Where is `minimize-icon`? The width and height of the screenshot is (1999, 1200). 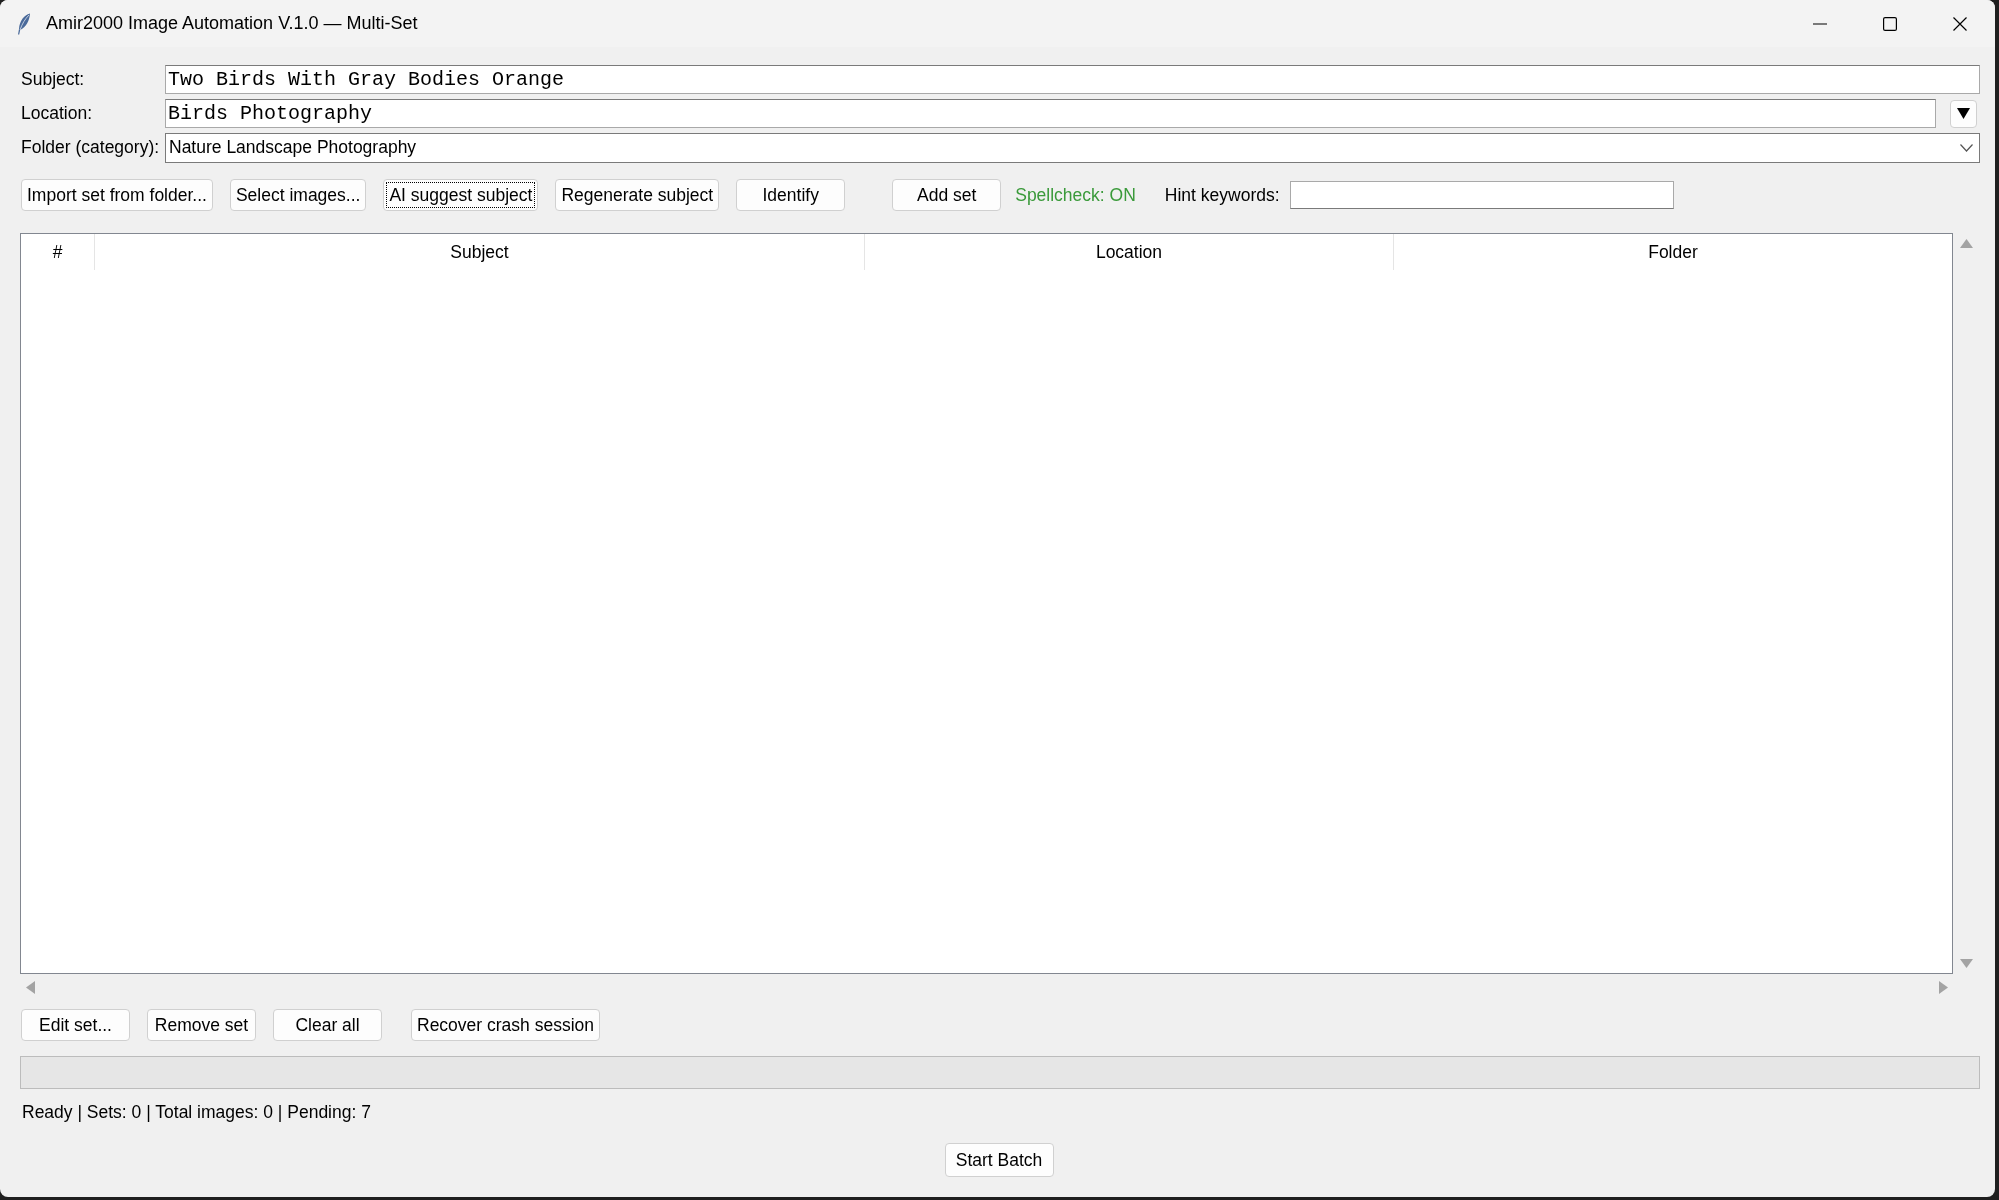 minimize-icon is located at coordinates (1820, 23).